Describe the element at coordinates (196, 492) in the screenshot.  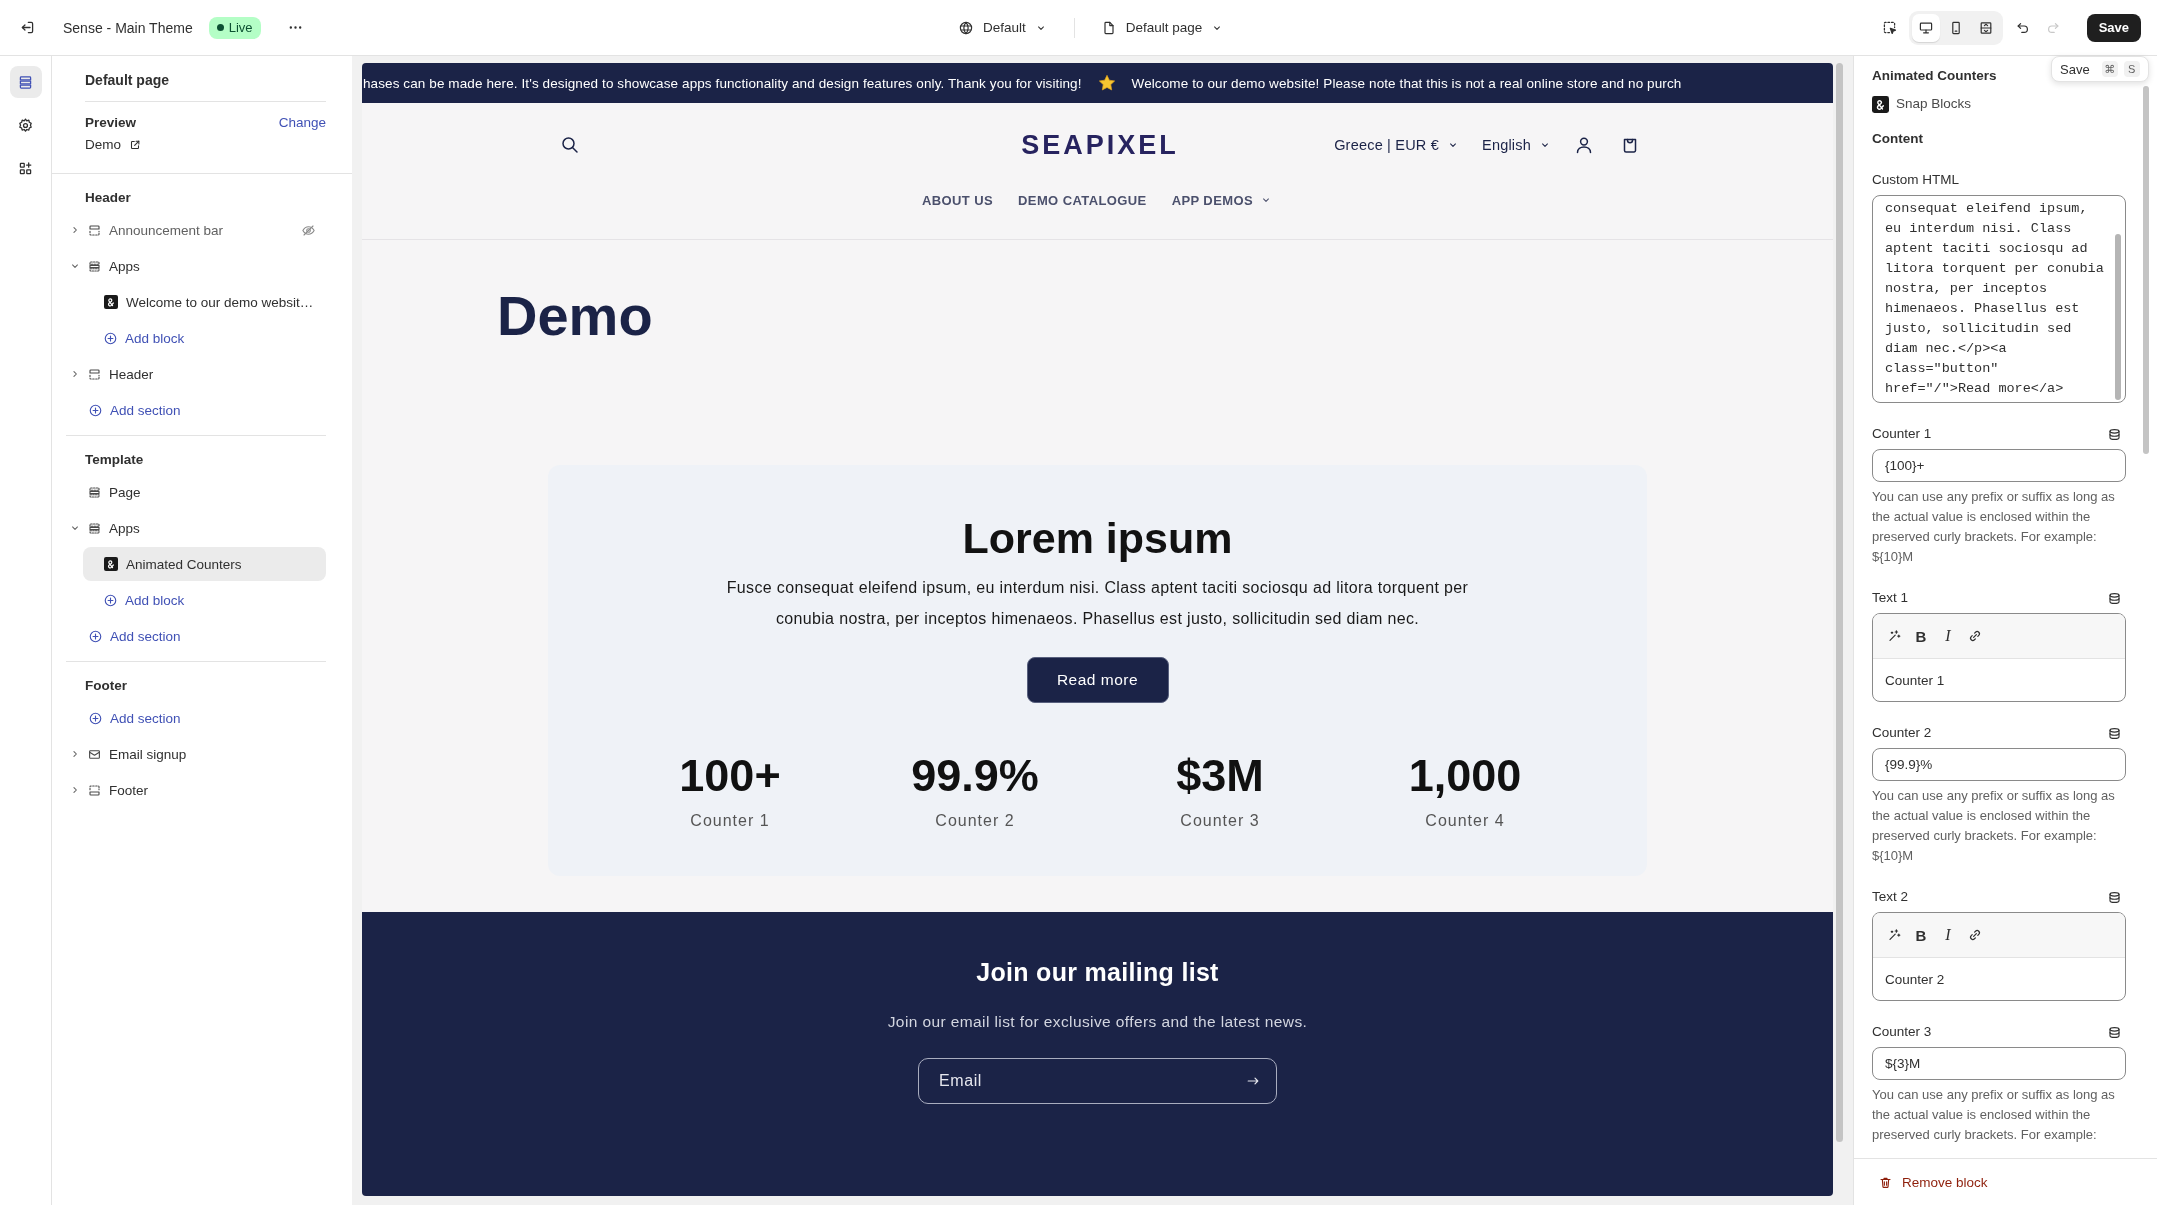
I see `section-item: Page` at that location.